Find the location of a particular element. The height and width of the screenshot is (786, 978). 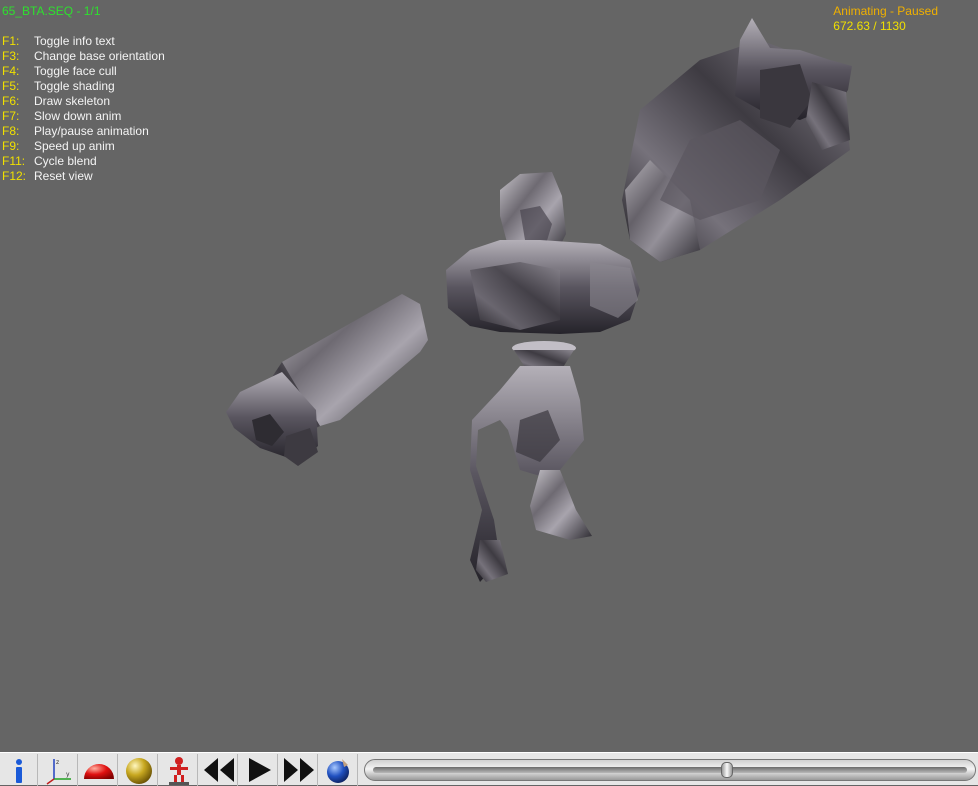

timeline-groove is located at coordinates (670, 770).